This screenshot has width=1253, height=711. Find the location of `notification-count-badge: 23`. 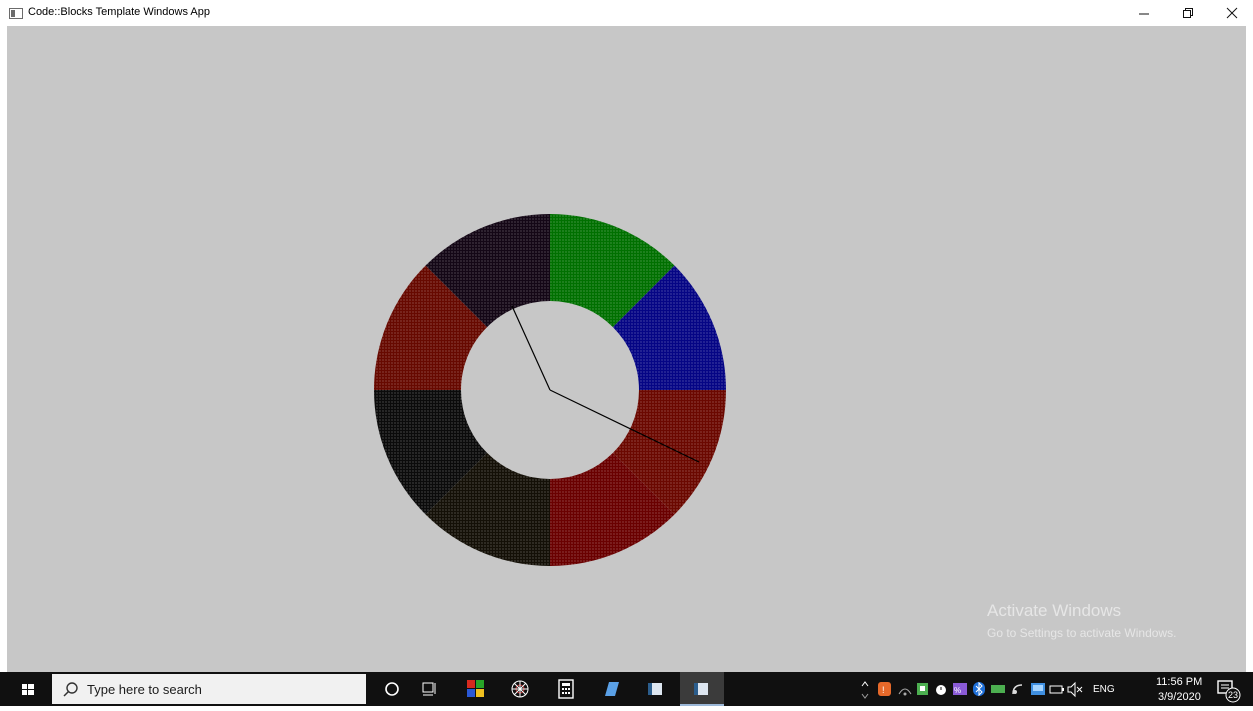

notification-count-badge: 23 is located at coordinates (1232, 695).